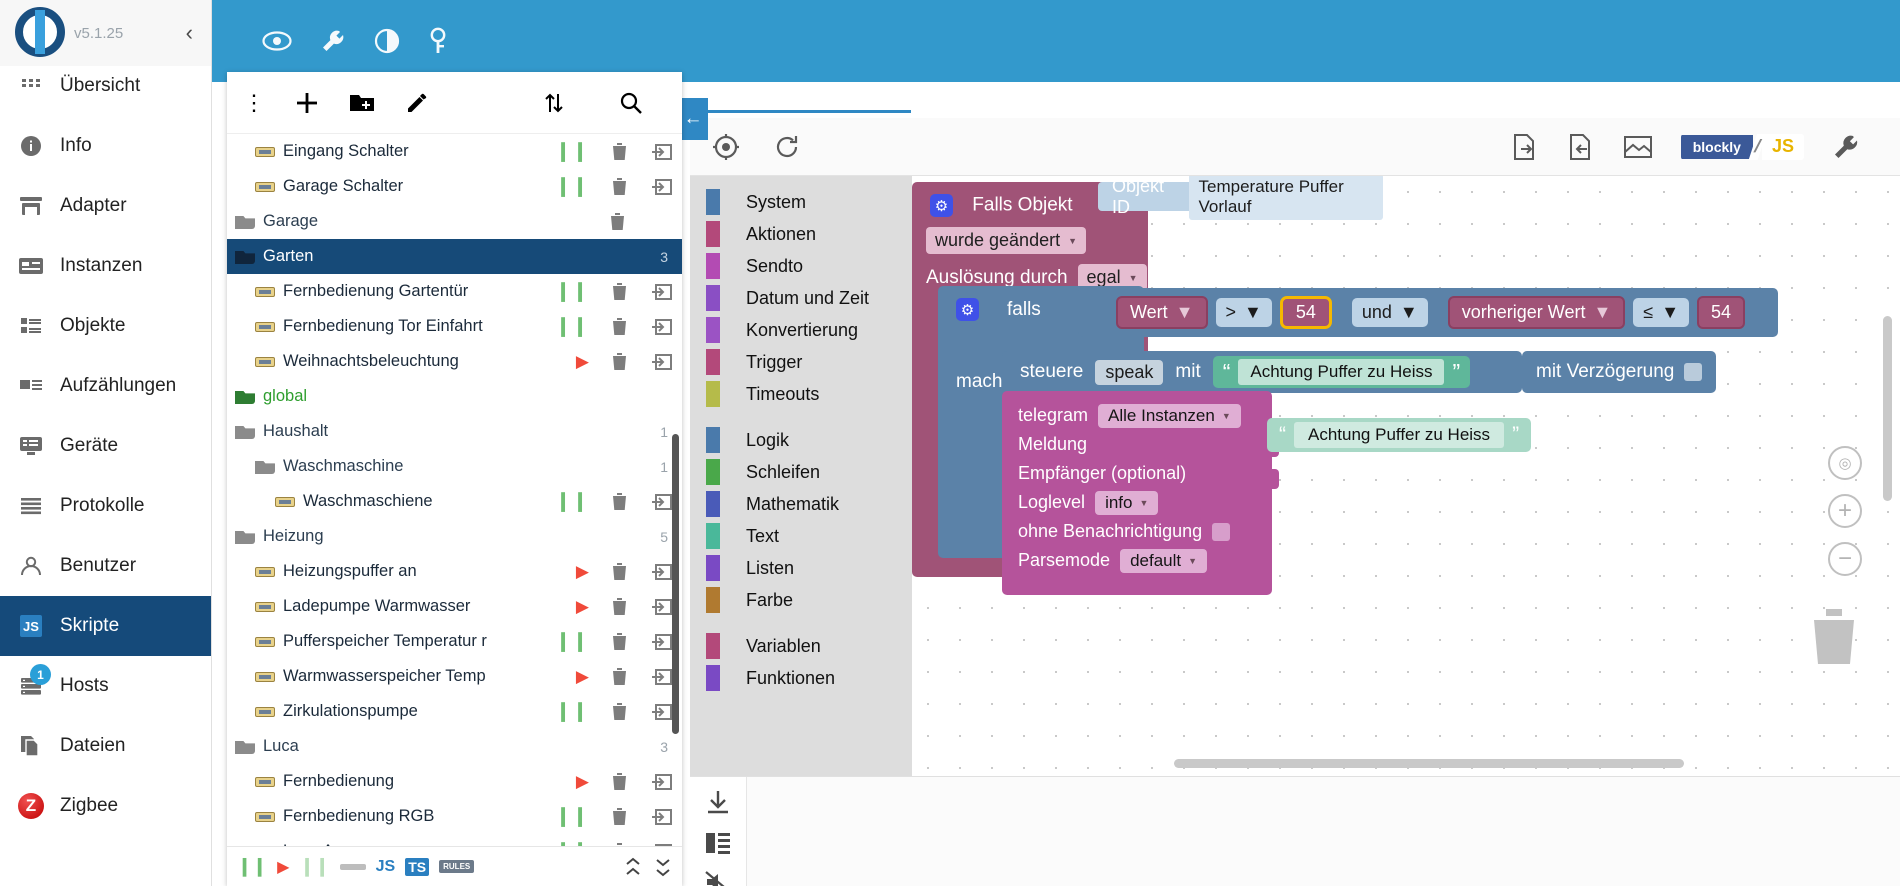 This screenshot has width=1900, height=886. Describe the element at coordinates (454, 571) in the screenshot. I see `tree-row-script: Heizungspuffer an ▶` at that location.